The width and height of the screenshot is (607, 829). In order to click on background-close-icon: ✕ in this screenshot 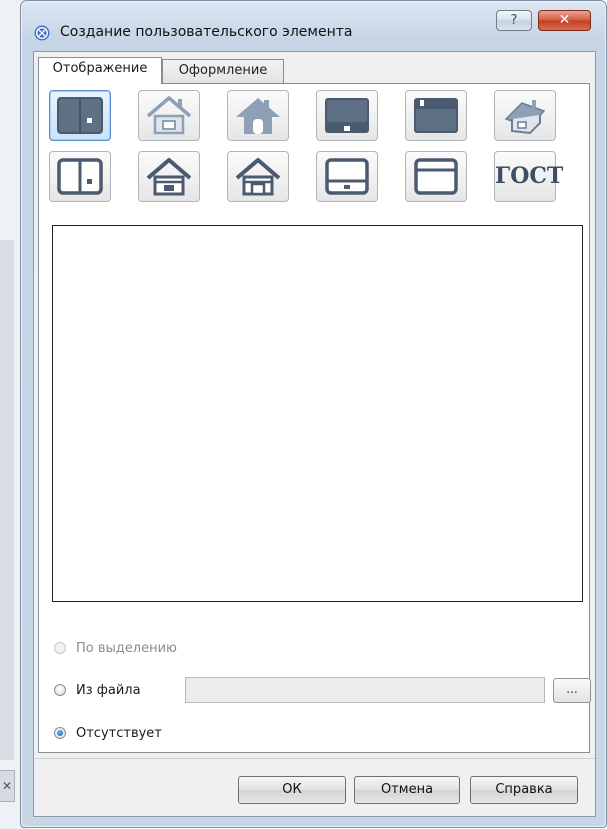, I will do `click(7, 786)`.